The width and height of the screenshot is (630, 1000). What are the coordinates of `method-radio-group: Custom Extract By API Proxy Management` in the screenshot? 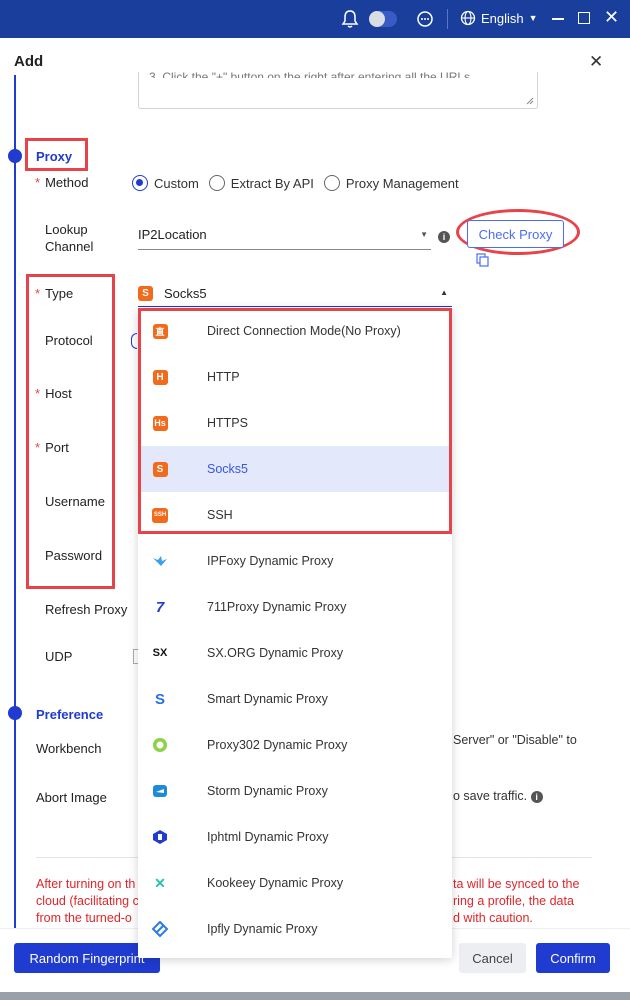 It's located at (295, 183).